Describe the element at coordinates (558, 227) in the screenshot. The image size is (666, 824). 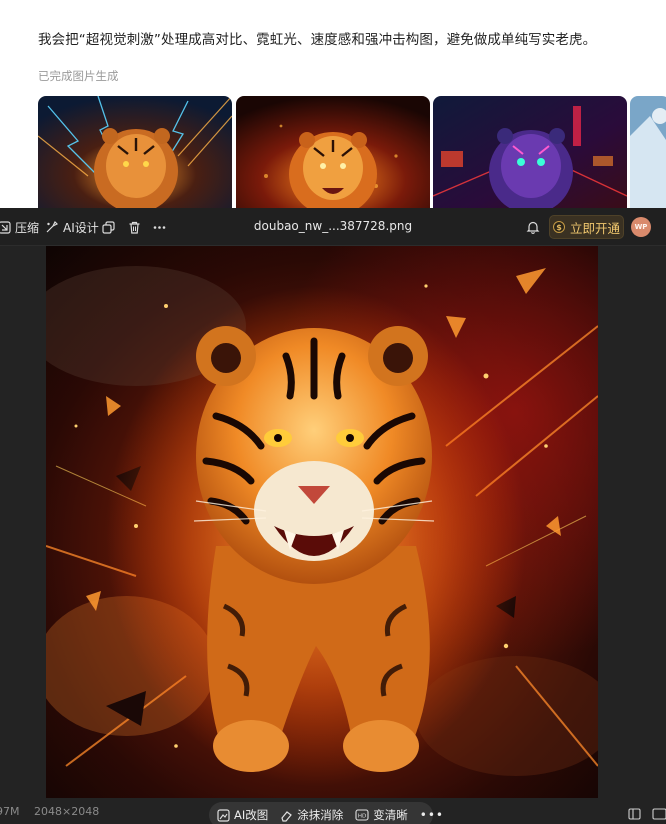
I see `coin-icon: $` at that location.